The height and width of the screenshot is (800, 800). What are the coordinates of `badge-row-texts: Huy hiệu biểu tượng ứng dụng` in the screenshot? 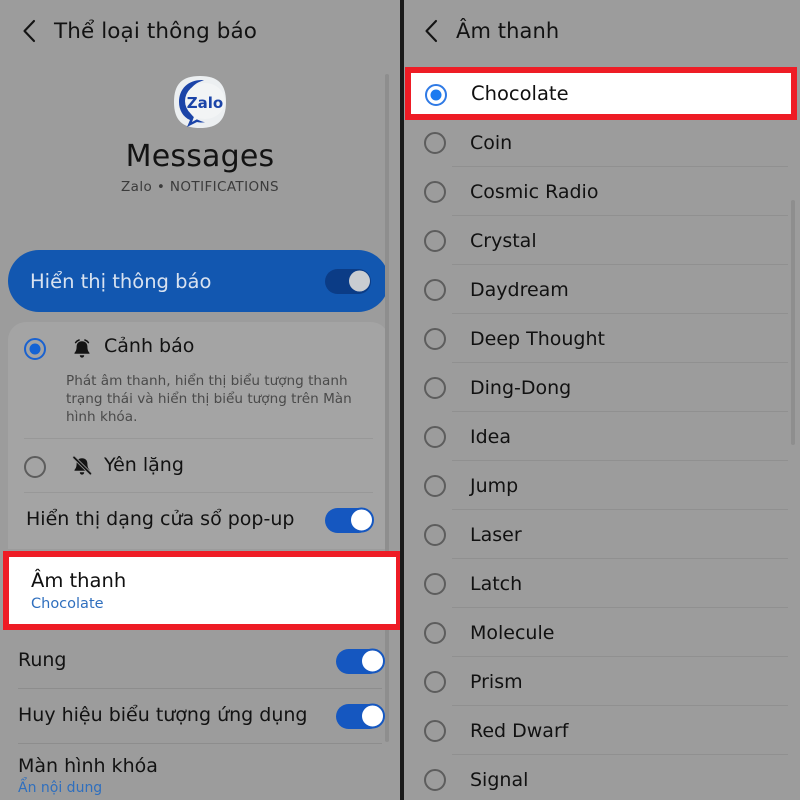 It's located at (177, 715).